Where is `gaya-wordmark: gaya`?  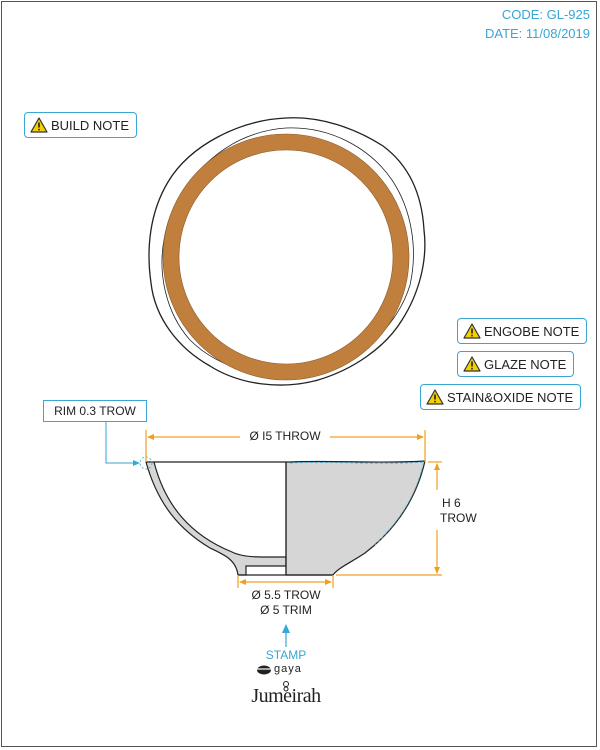
gaya-wordmark: gaya is located at coordinates (288, 669).